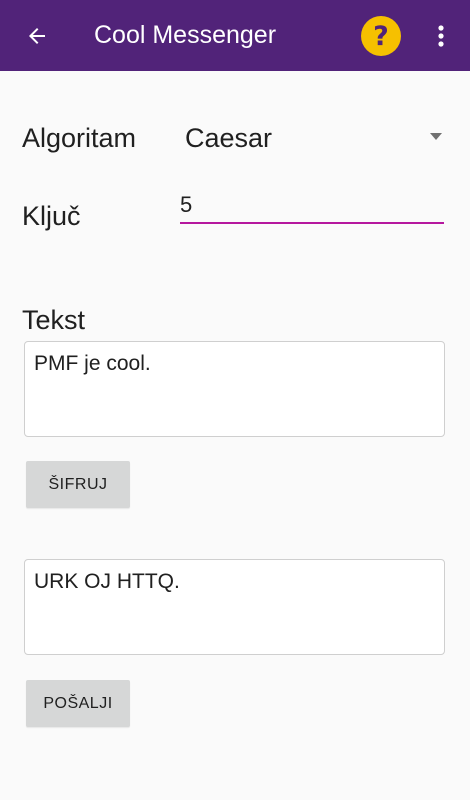  Describe the element at coordinates (79, 138) in the screenshot. I see `algorithm-label: Algoritam` at that location.